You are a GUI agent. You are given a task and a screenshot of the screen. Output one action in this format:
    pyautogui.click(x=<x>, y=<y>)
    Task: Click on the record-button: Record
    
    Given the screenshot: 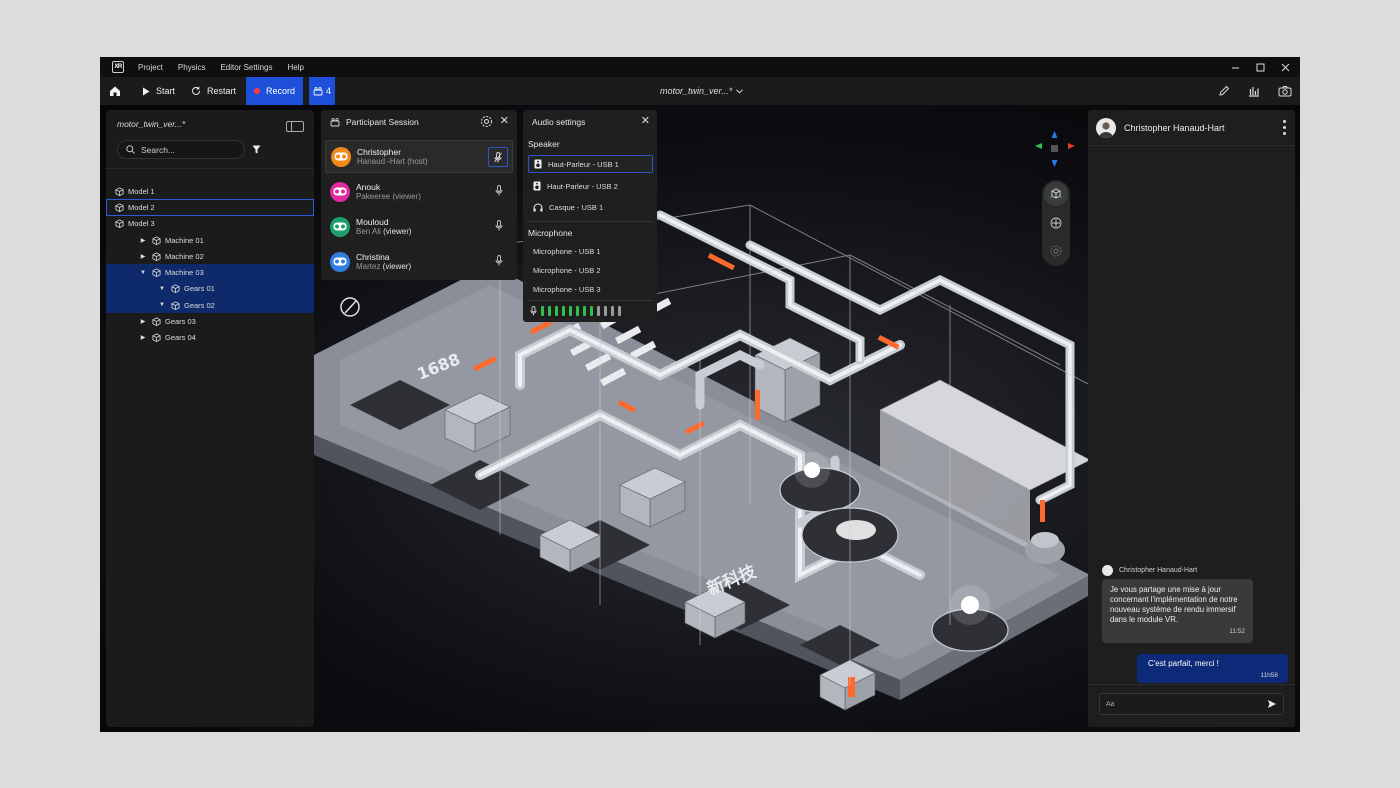 What is the action you would take?
    pyautogui.click(x=275, y=91)
    